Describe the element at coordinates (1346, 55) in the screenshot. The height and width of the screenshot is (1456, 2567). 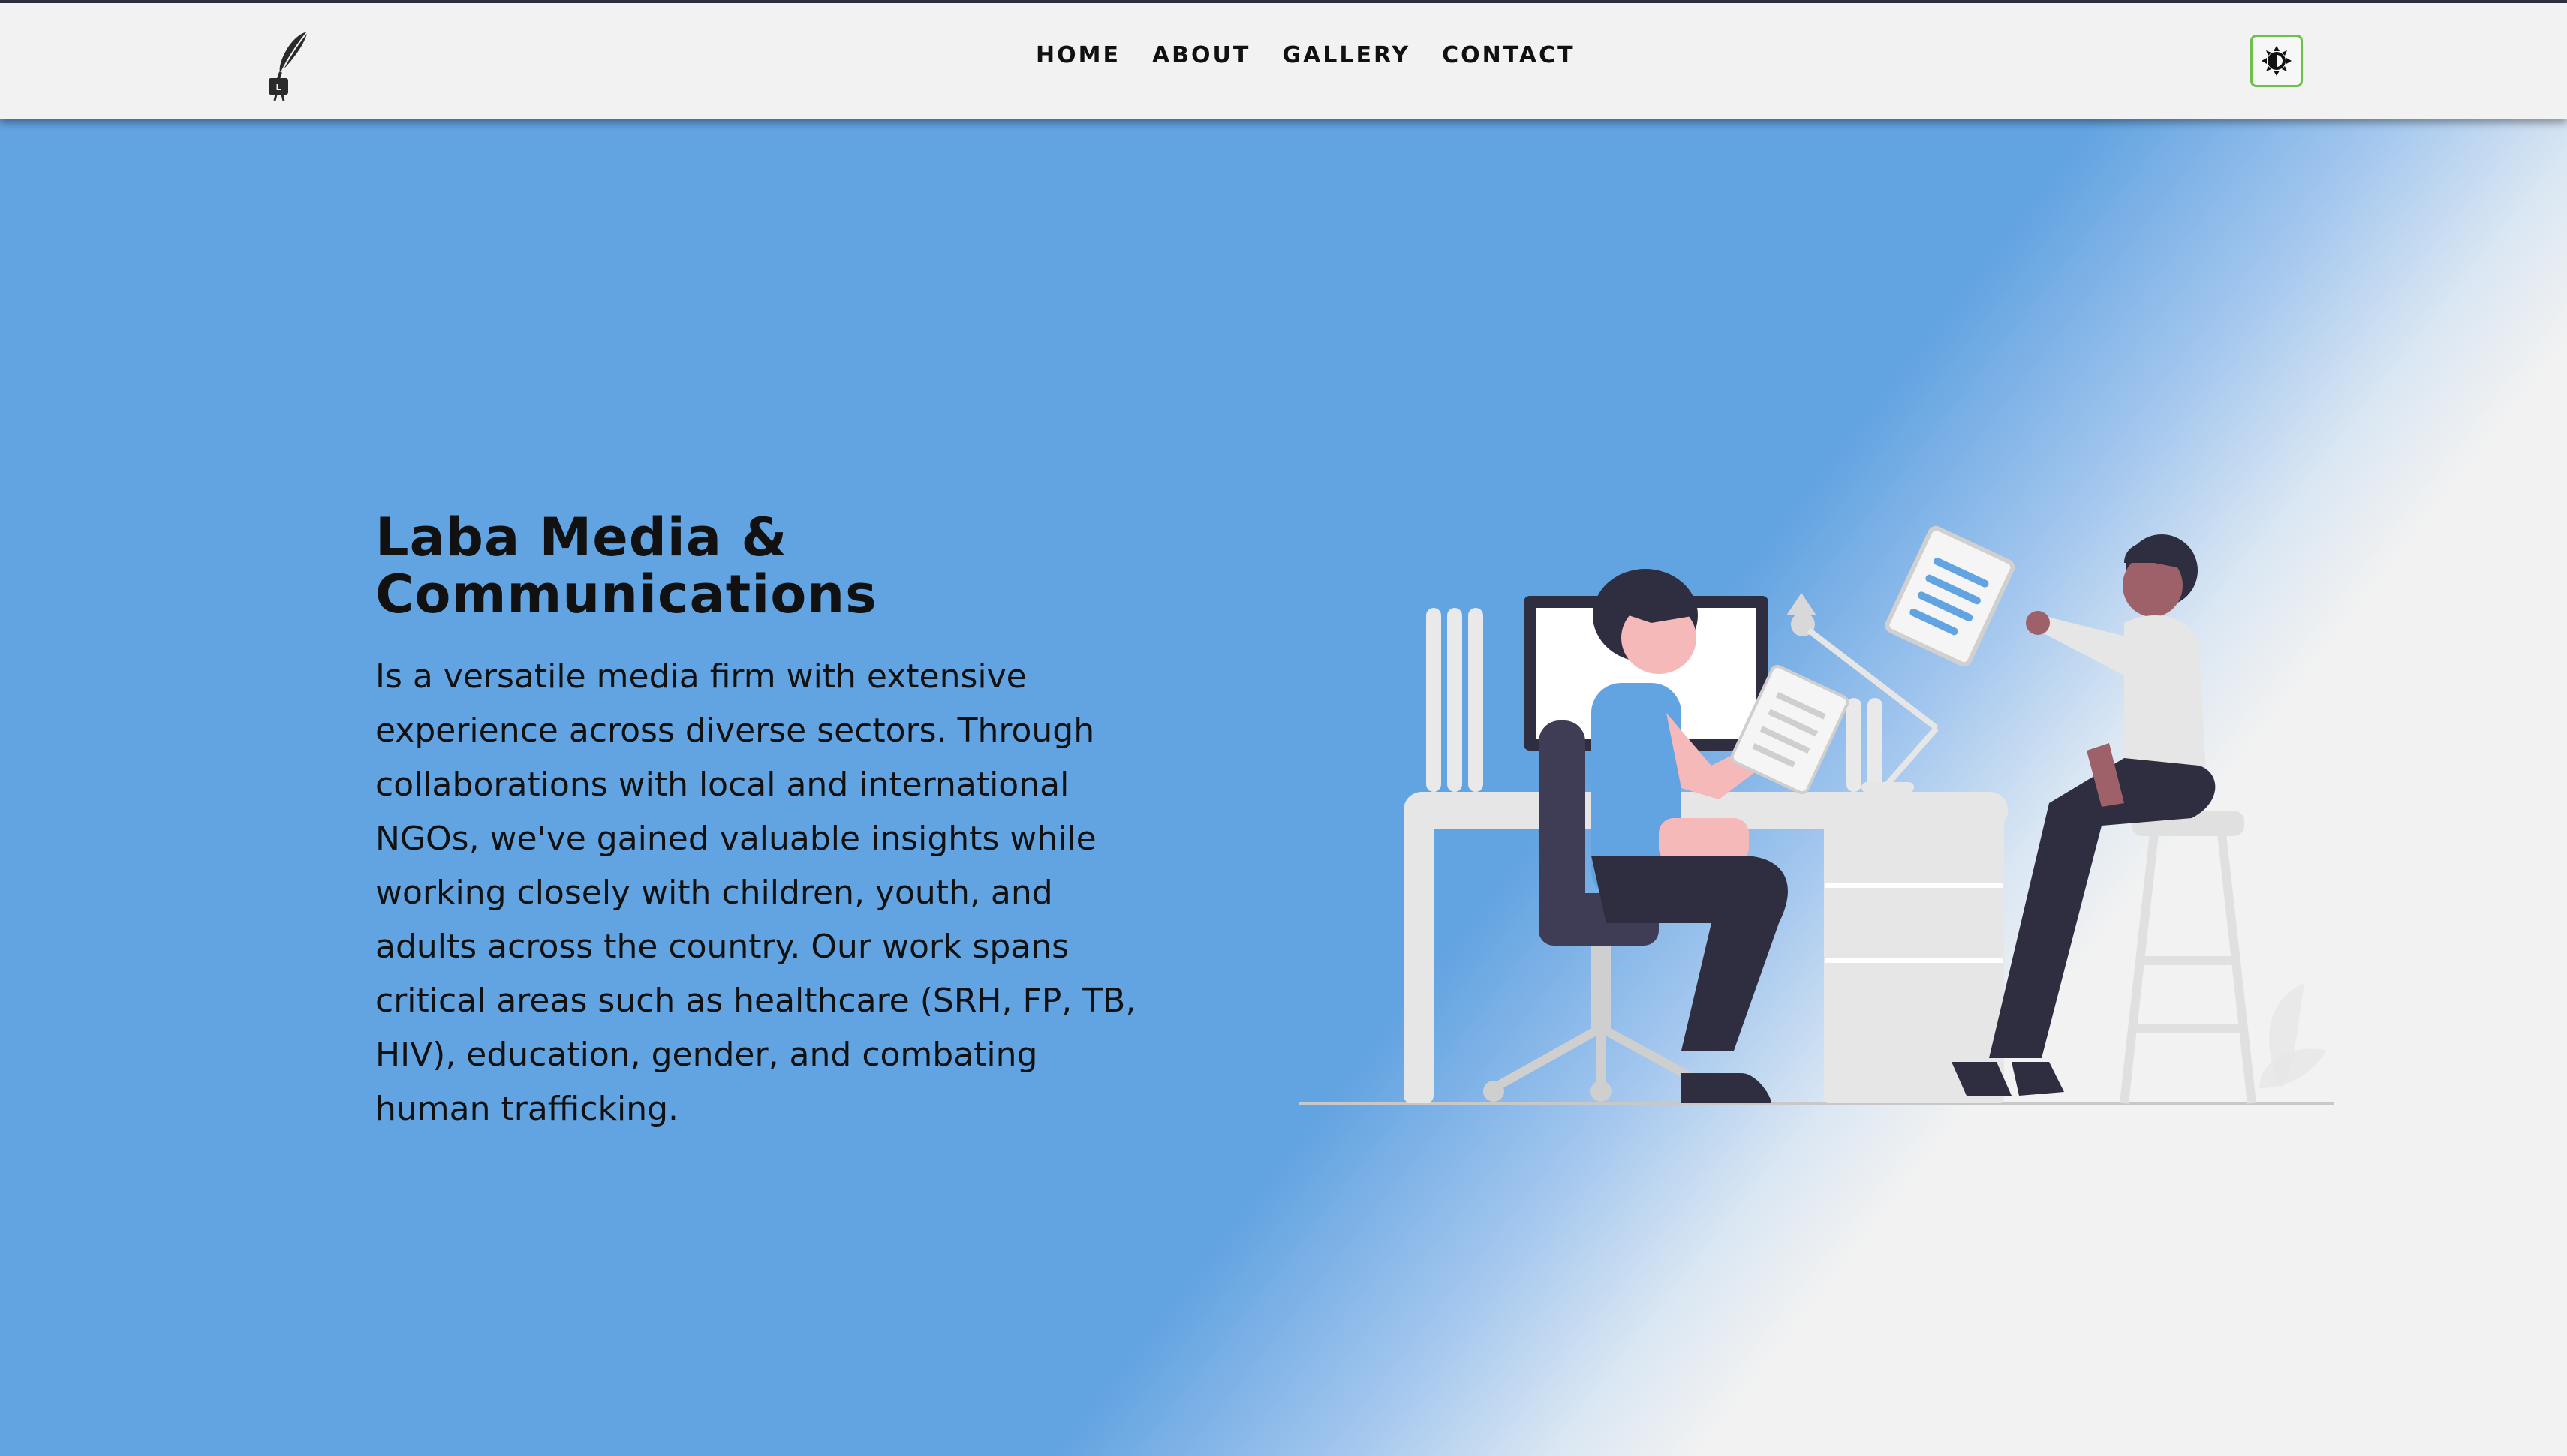
I see `nav-link-gallery: GALLERY` at that location.